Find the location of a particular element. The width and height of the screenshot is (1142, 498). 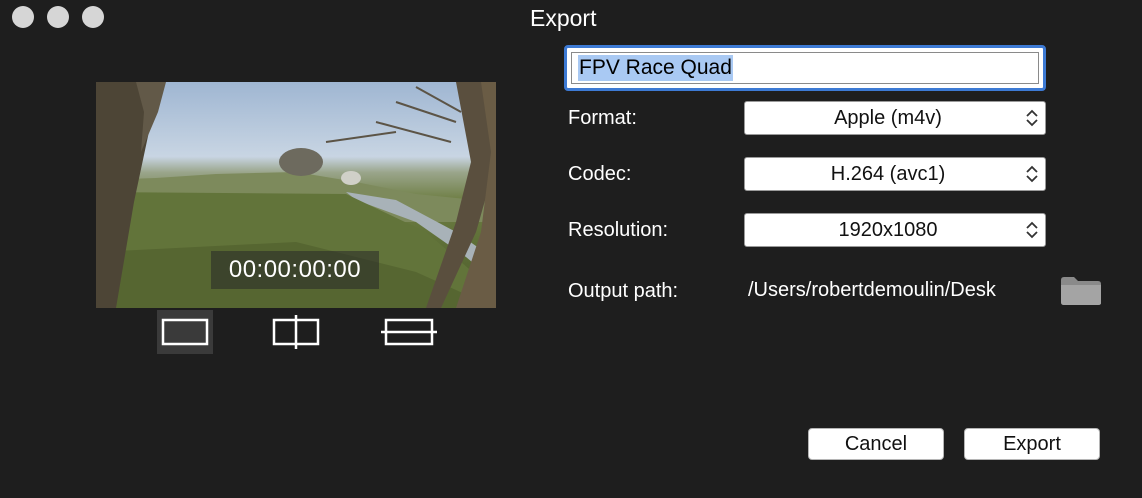

export-name-input: FPV Race Quad is located at coordinates (805, 68).